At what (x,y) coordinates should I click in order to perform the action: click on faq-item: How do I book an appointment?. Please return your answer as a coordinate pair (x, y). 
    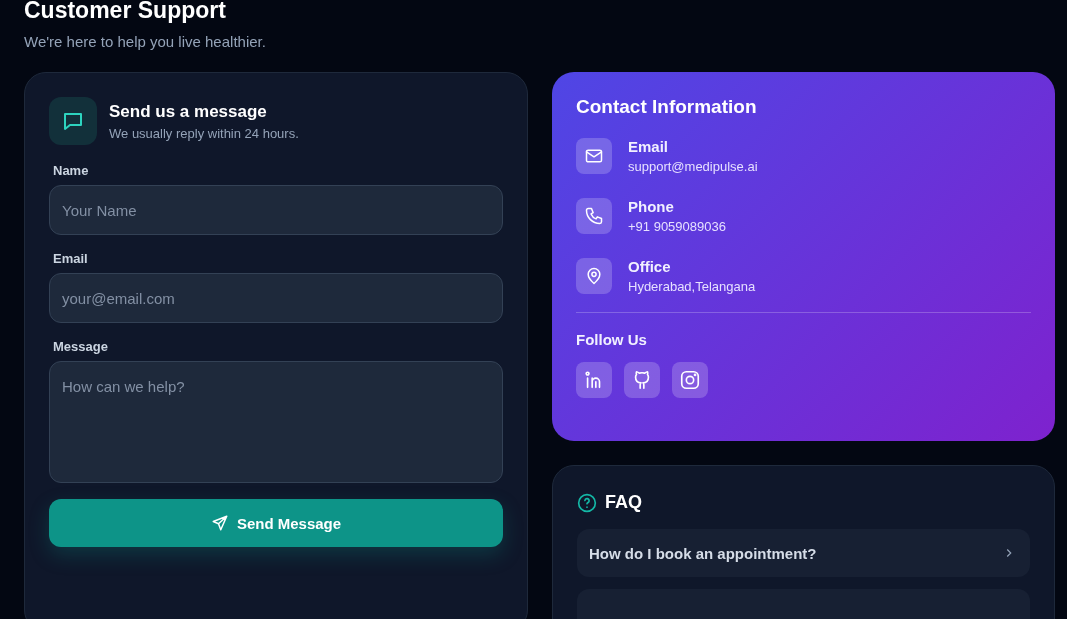
    Looking at the image, I should click on (803, 553).